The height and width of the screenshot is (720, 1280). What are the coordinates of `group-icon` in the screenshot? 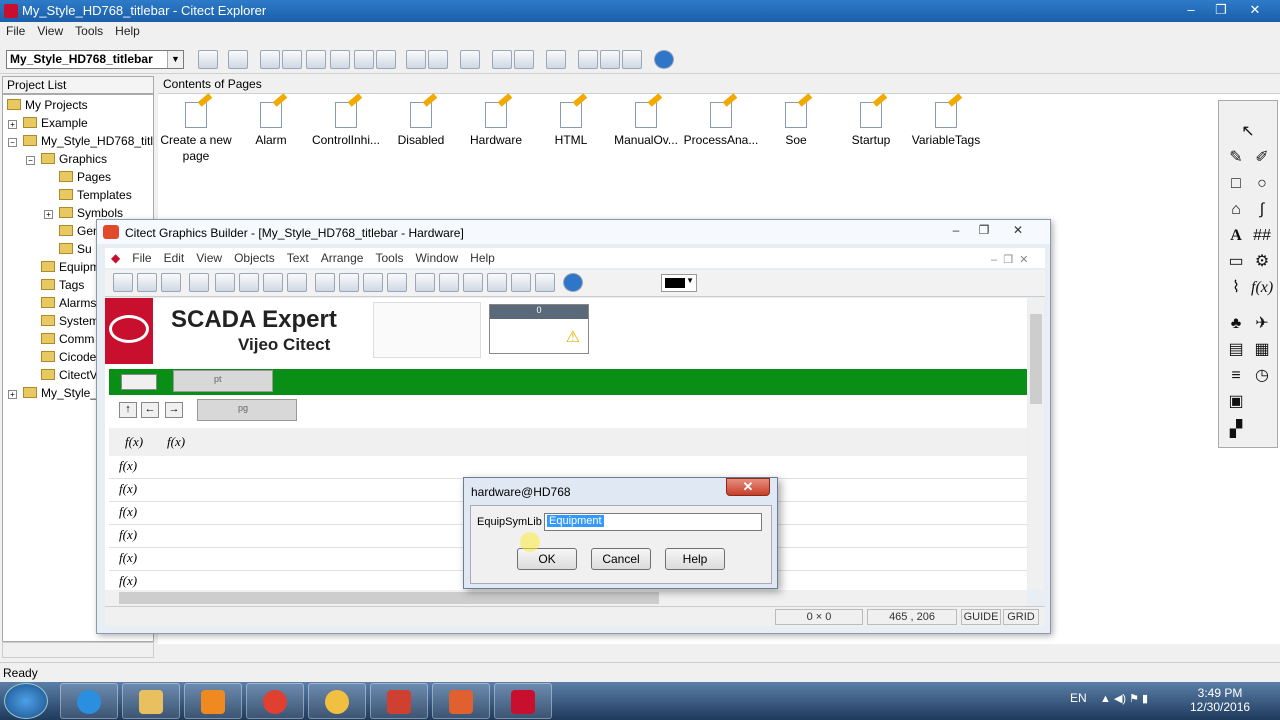 It's located at (425, 282).